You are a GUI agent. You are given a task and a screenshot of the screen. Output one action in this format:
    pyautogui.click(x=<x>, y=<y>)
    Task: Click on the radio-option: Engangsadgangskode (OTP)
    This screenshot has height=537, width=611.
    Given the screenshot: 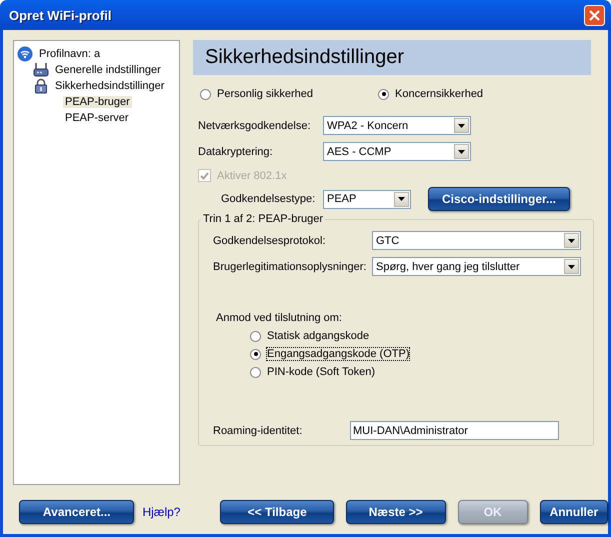 What is the action you would take?
    pyautogui.click(x=416, y=354)
    